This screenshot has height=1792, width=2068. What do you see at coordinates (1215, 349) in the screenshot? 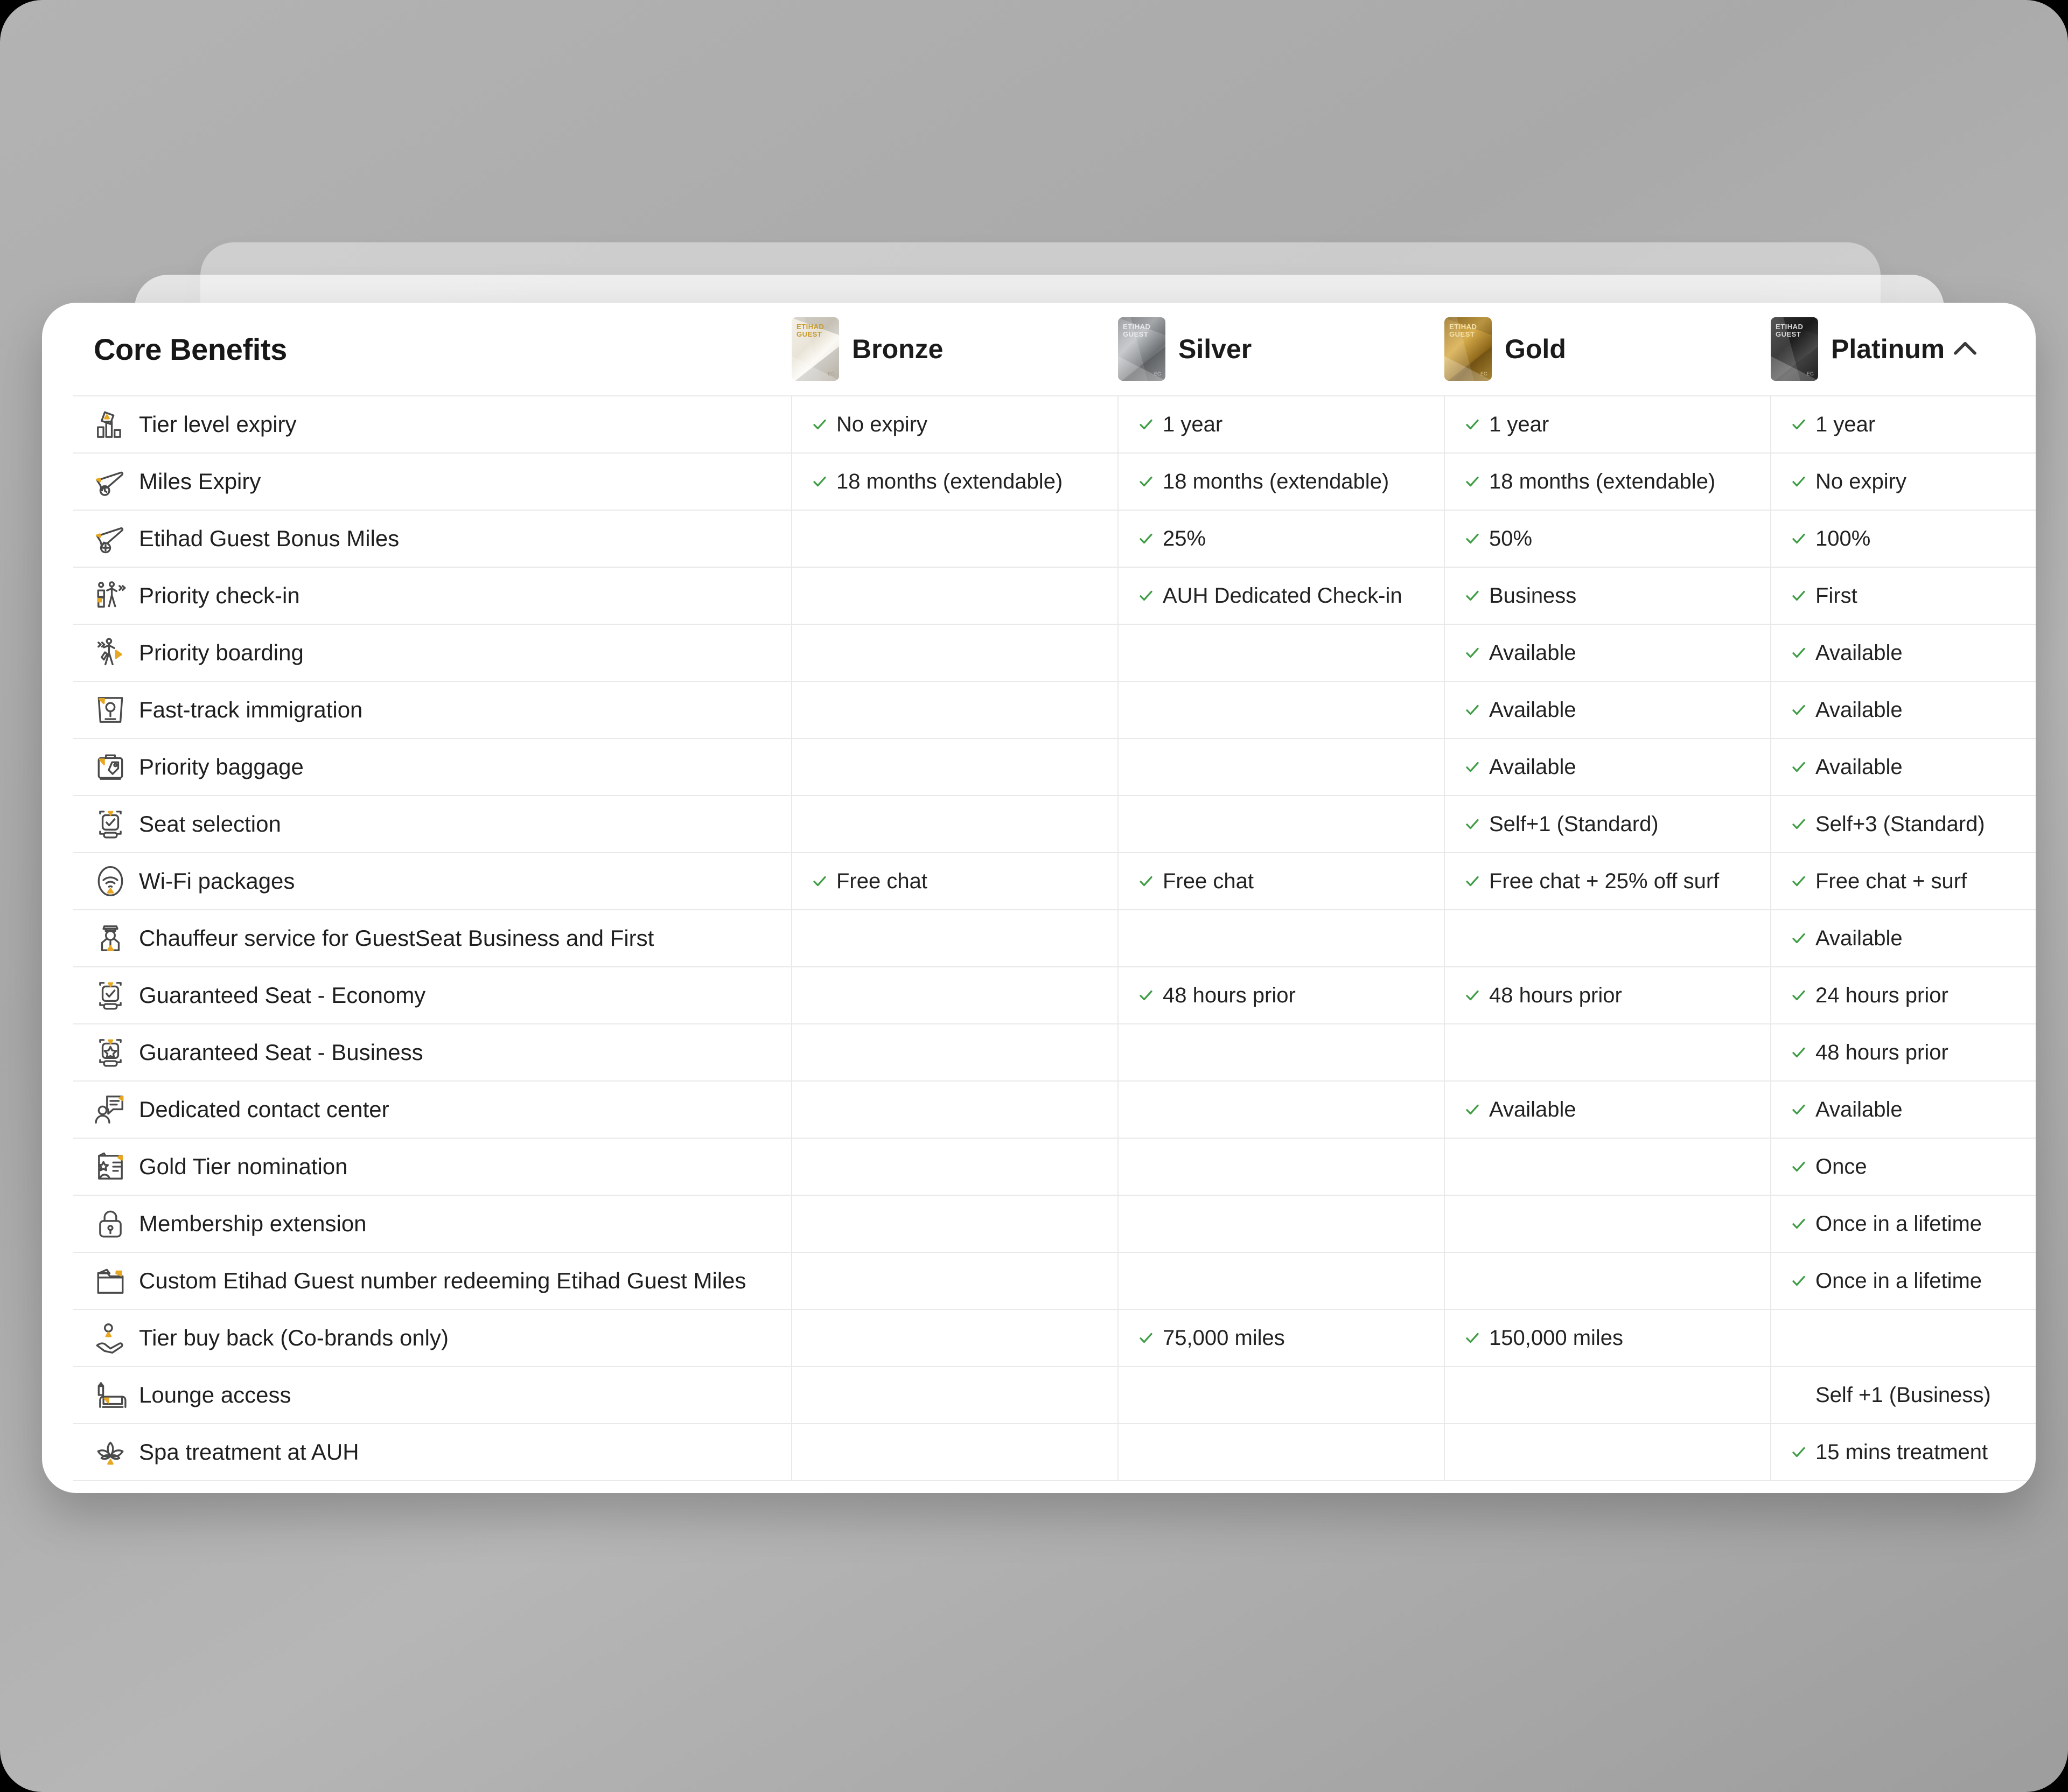
I see `tier-label: Silver` at bounding box center [1215, 349].